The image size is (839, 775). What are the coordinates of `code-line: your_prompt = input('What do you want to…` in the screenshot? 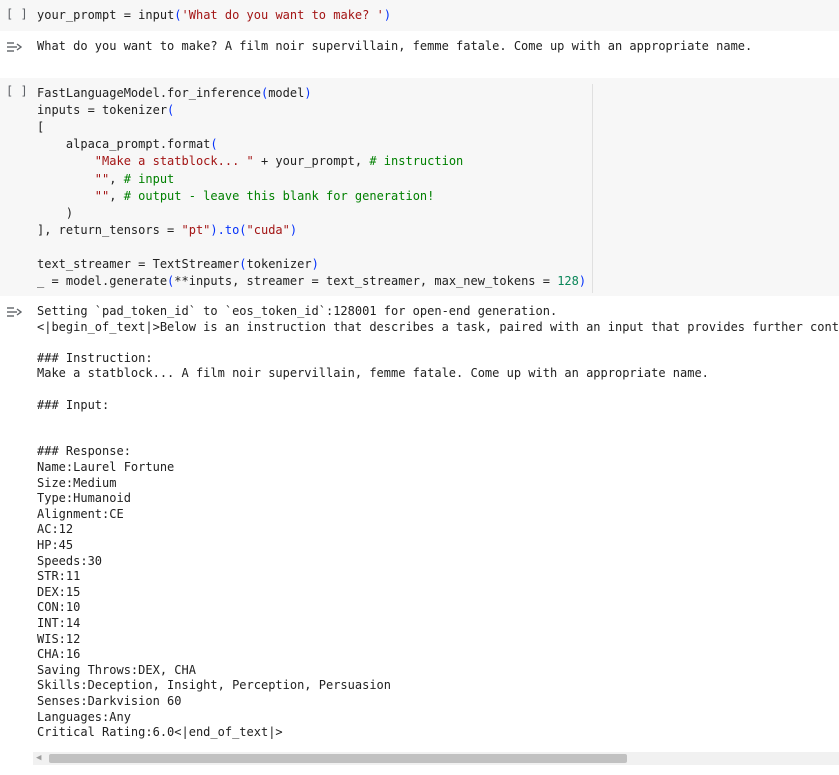 It's located at (214, 15).